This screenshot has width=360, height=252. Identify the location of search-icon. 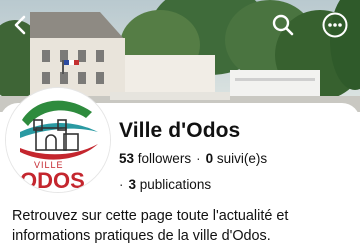
(283, 25).